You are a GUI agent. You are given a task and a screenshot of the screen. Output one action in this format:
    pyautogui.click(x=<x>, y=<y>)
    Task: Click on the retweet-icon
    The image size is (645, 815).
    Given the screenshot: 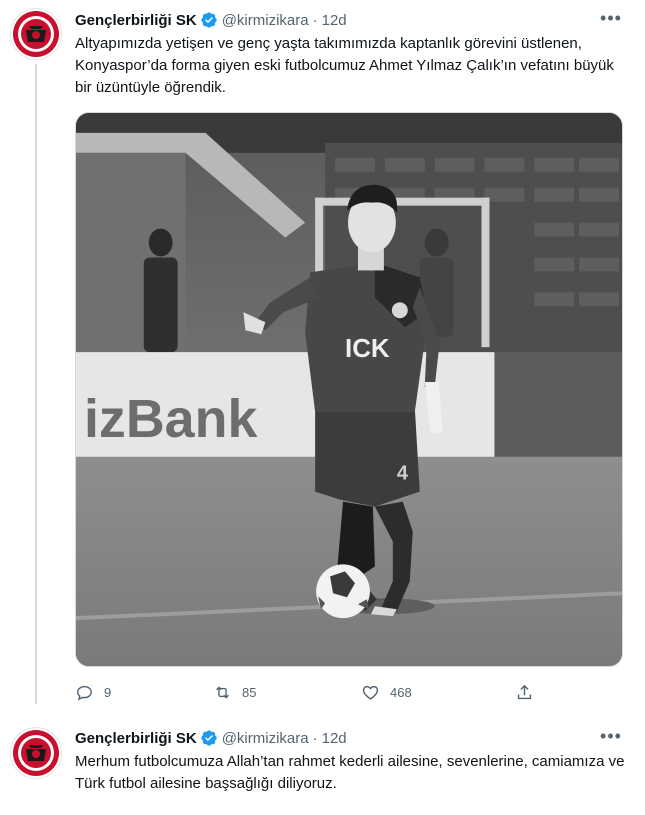 What is the action you would take?
    pyautogui.click(x=222, y=692)
    